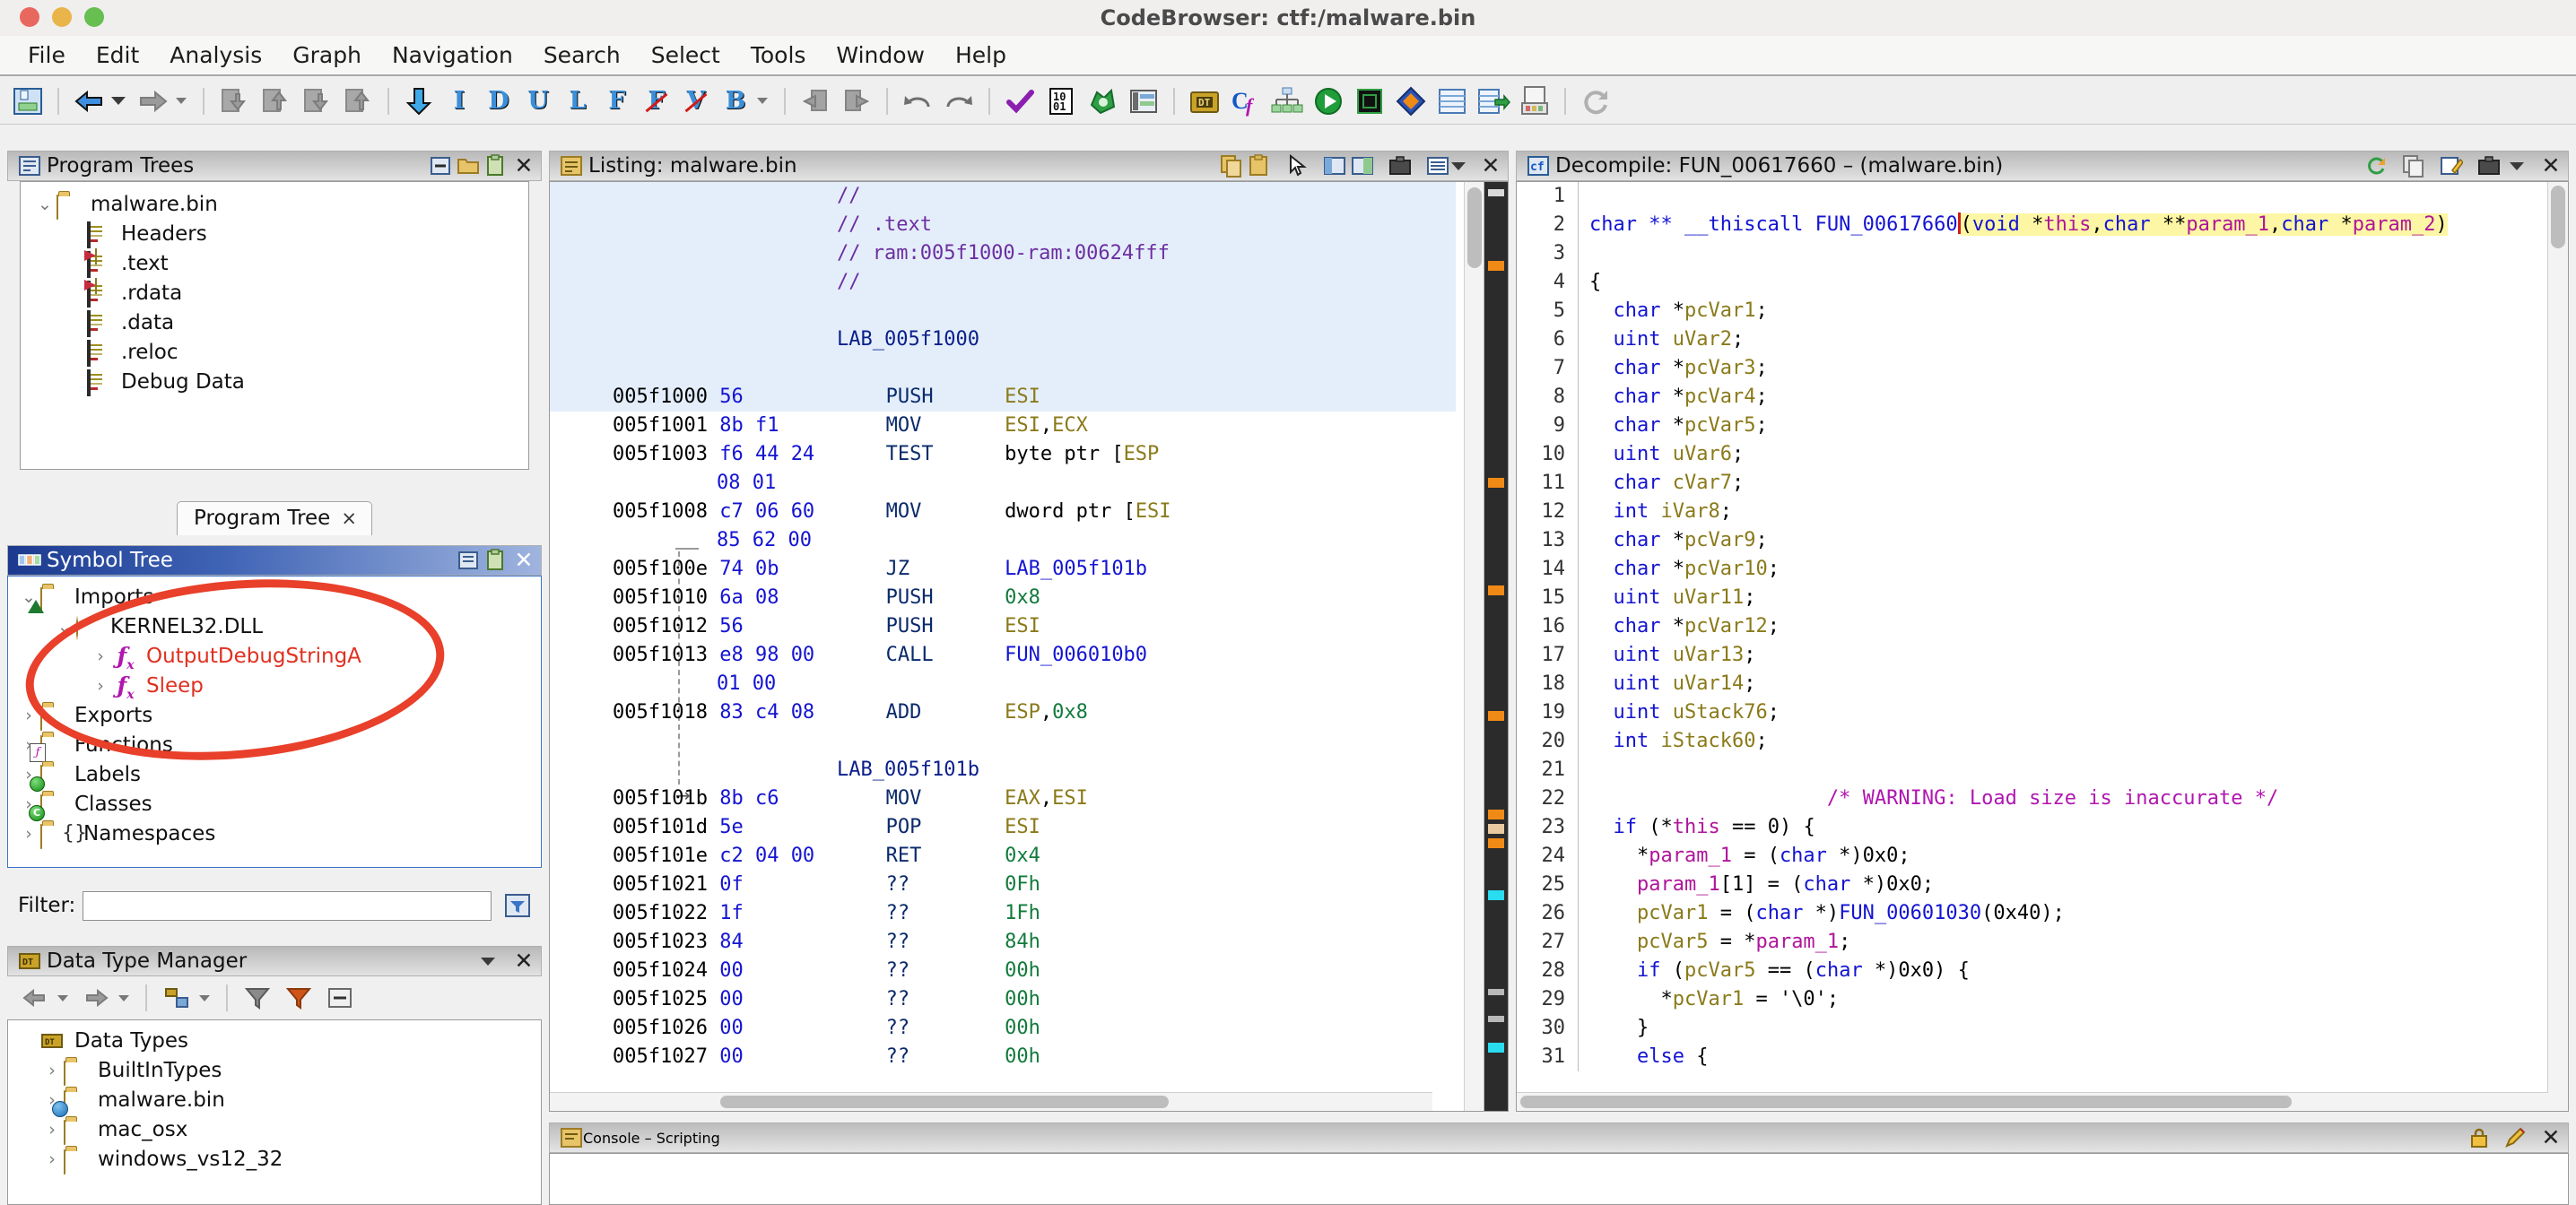  Describe the element at coordinates (2060, 885) in the screenshot. I see `code-text: param_1[1] = (char *)0x0;` at that location.